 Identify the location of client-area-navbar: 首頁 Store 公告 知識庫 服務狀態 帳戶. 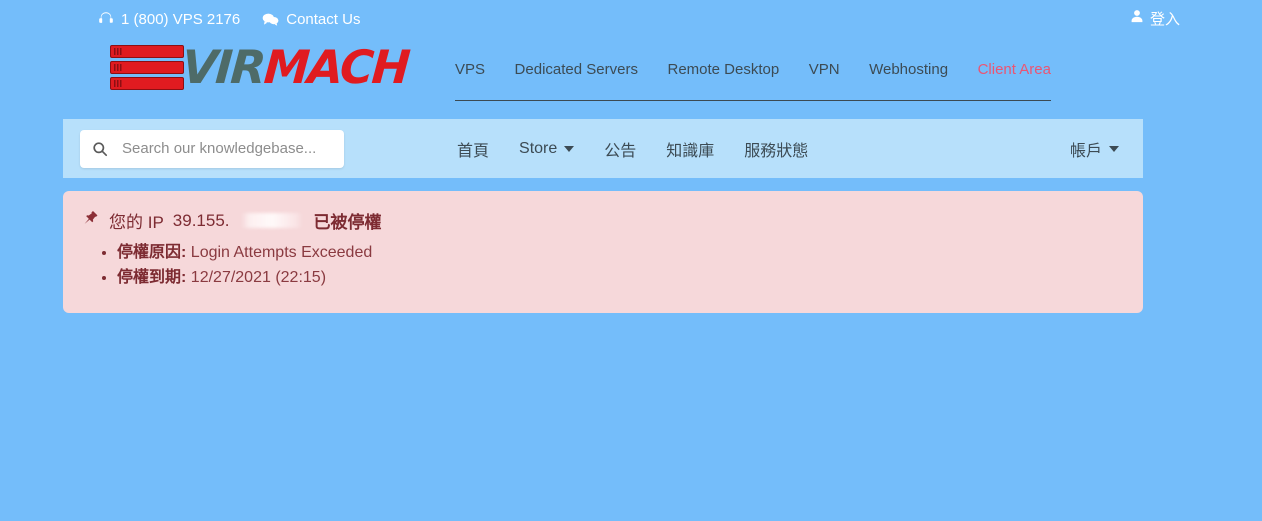
(603, 148).